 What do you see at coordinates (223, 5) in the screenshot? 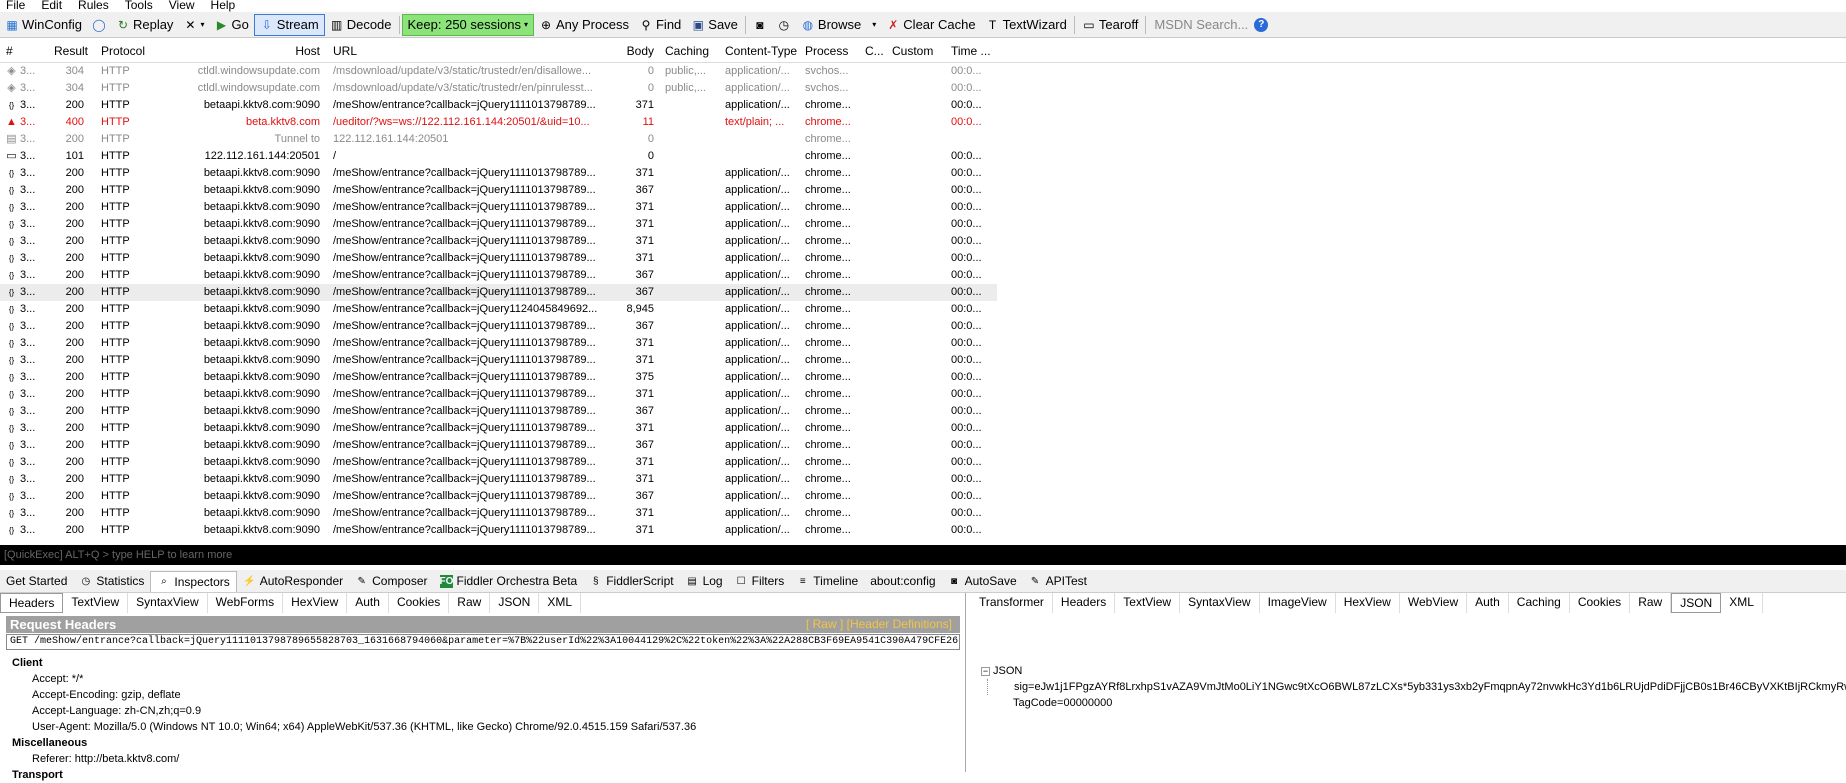
I see `menu-help: Help` at bounding box center [223, 5].